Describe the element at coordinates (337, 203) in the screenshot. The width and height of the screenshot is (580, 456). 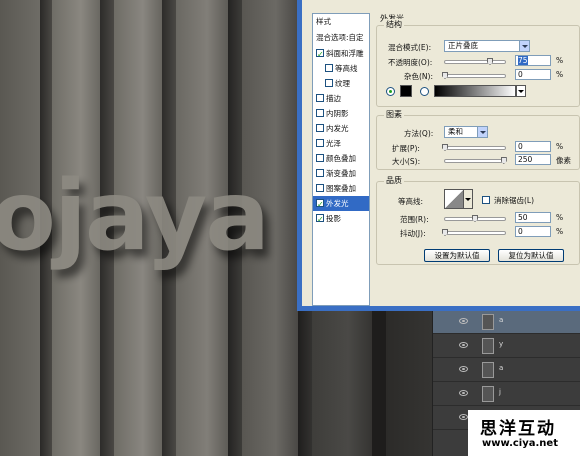
I see `style-item-label: 外发光` at that location.